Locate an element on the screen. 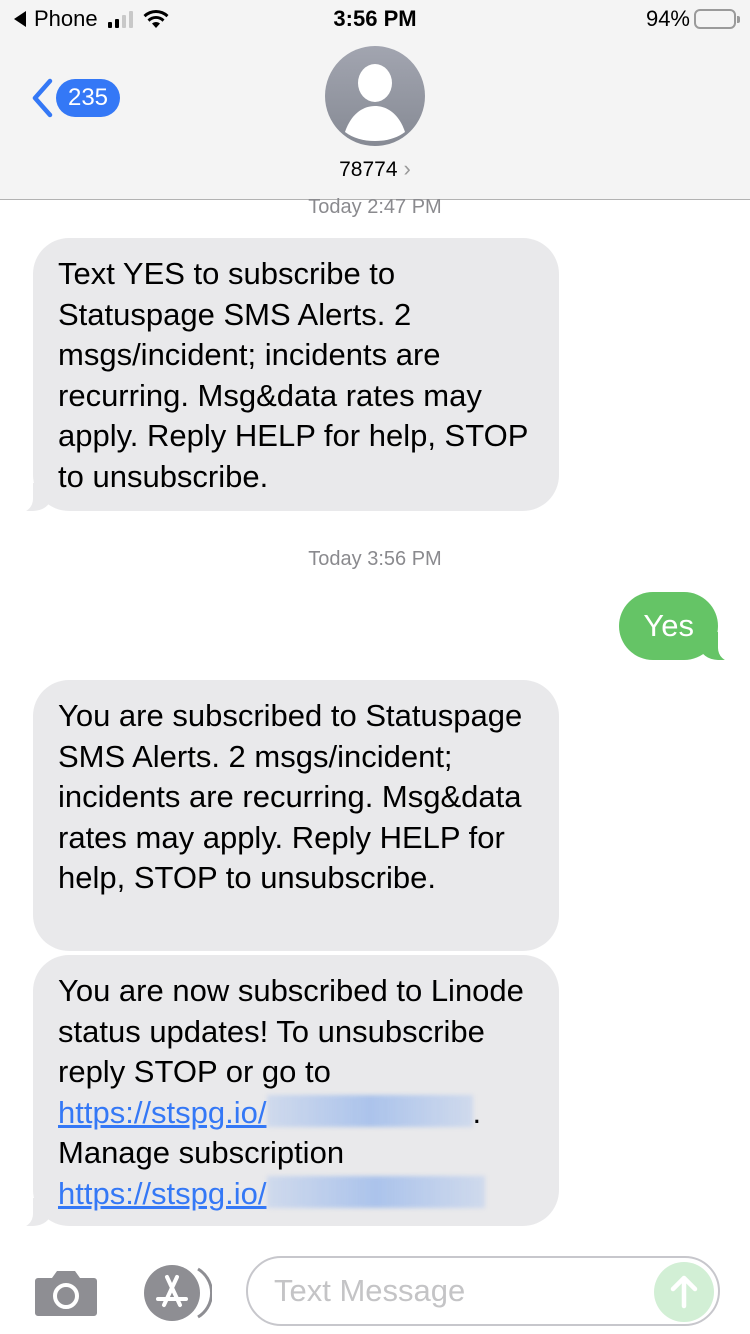  compose-bar is located at coordinates (375, 1287).